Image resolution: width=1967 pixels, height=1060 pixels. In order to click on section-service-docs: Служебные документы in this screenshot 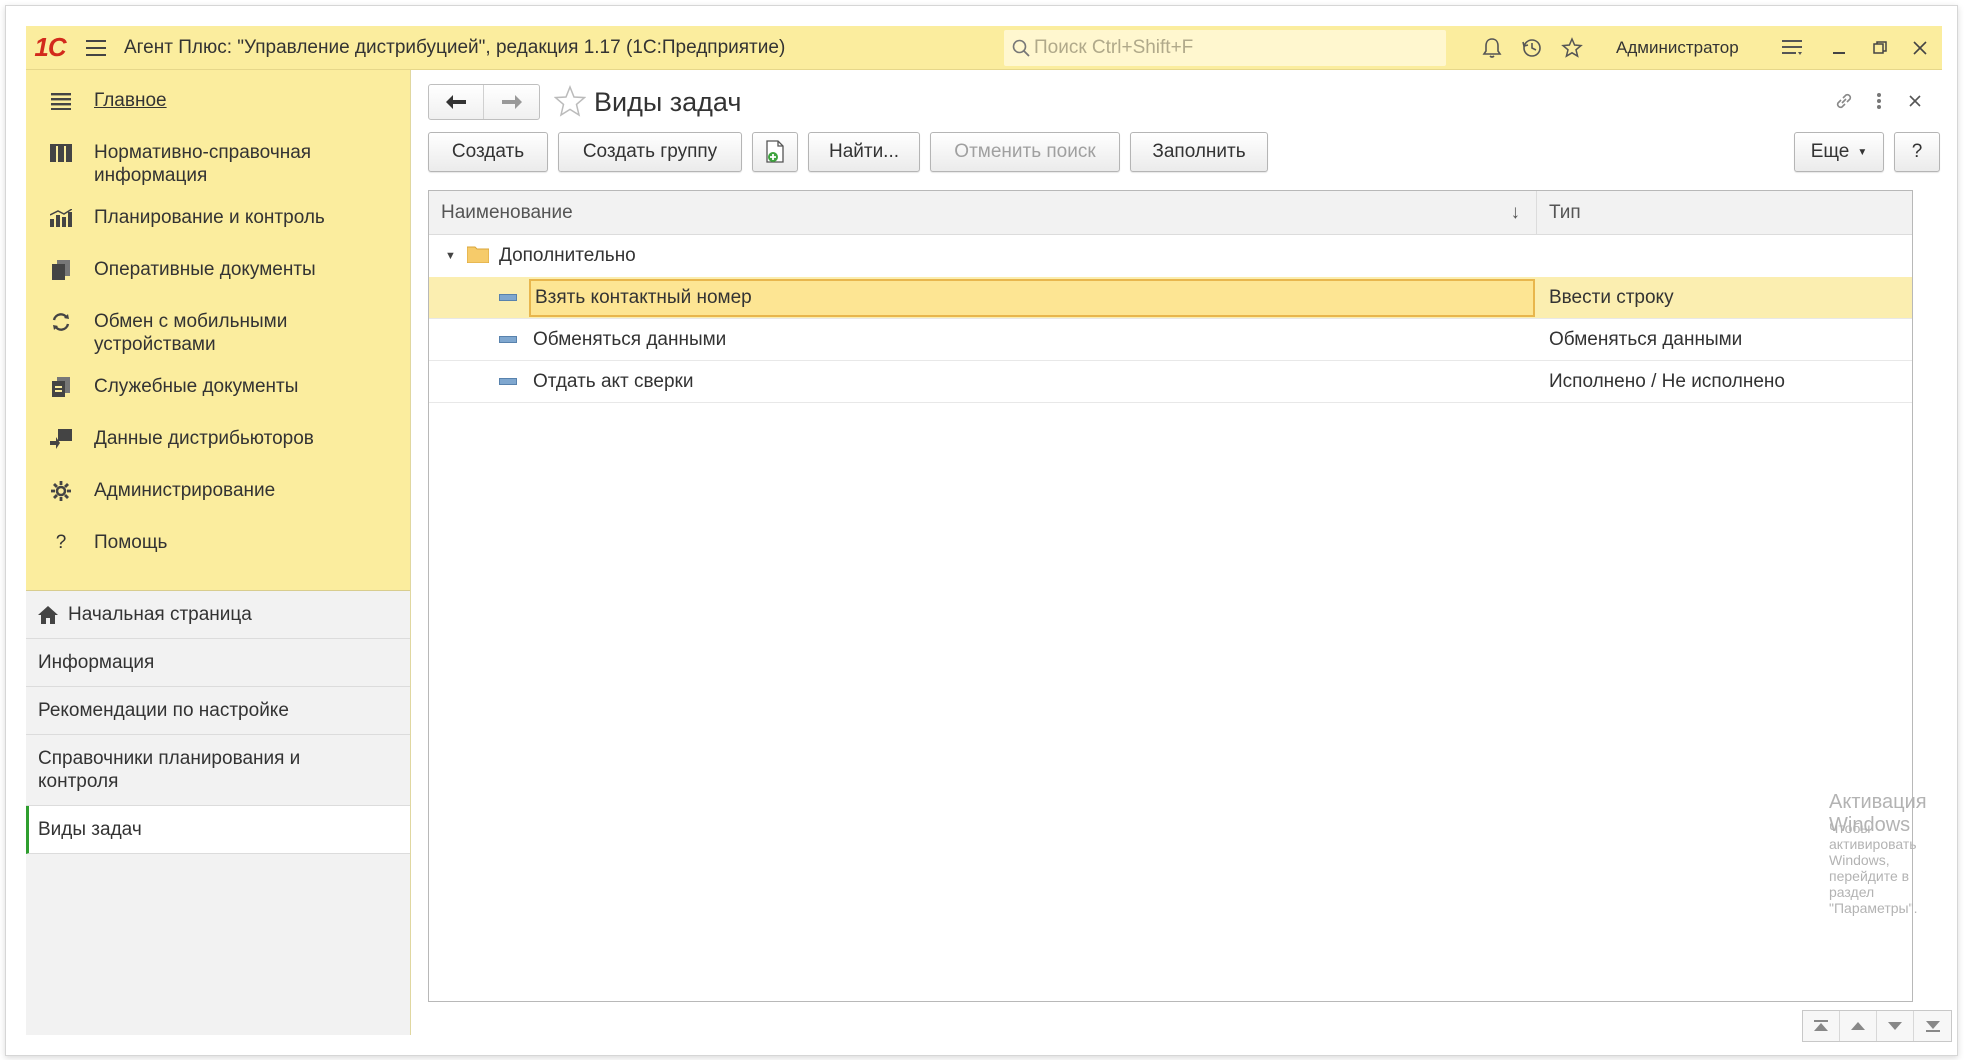, I will do `click(218, 390)`.